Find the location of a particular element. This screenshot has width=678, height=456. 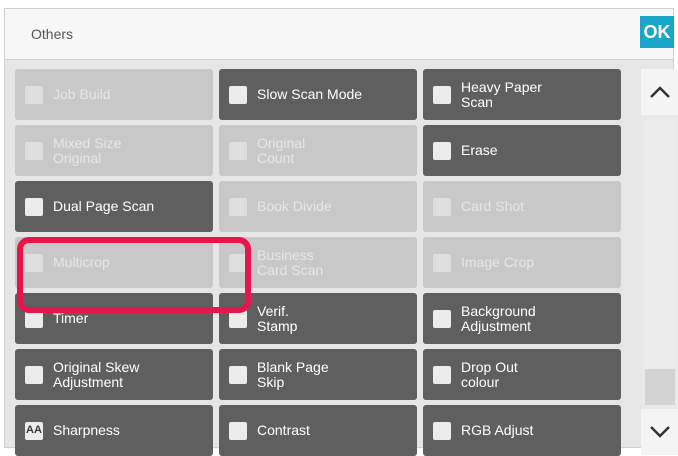

chevron-down-icon is located at coordinates (660, 432).